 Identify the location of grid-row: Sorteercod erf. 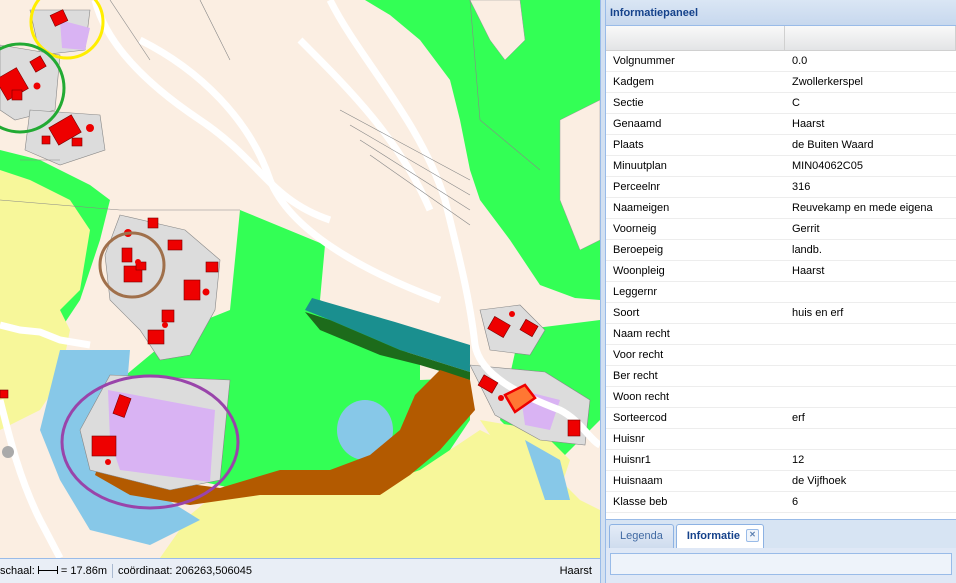
(781, 418).